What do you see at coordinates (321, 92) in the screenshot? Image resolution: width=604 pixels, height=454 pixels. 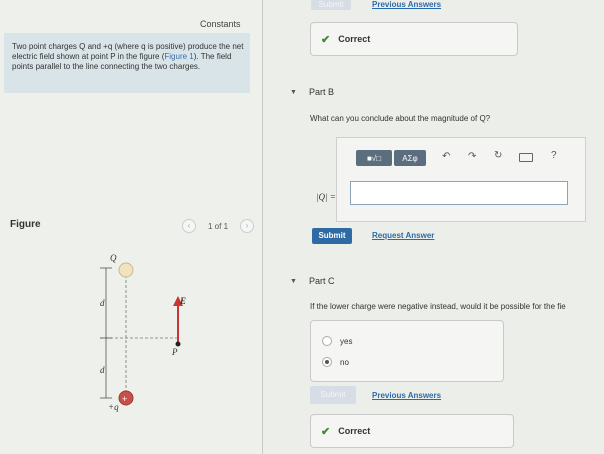 I see `part-b-title: Part B` at bounding box center [321, 92].